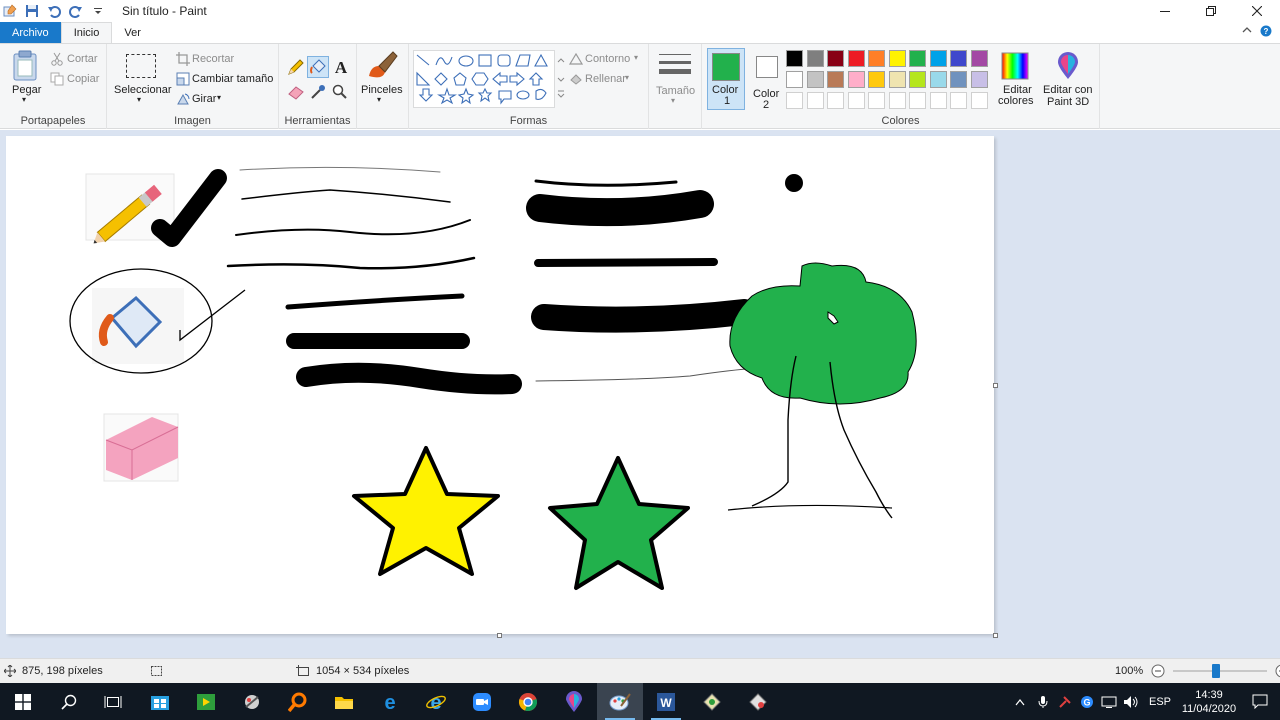  I want to click on color-picker-icon, so click(318, 92).